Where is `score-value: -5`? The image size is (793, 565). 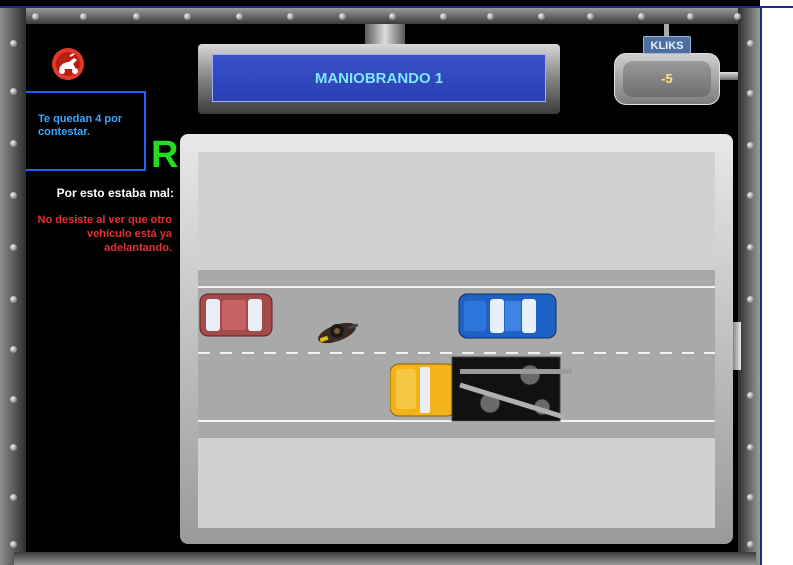 score-value: -5 is located at coordinates (667, 78).